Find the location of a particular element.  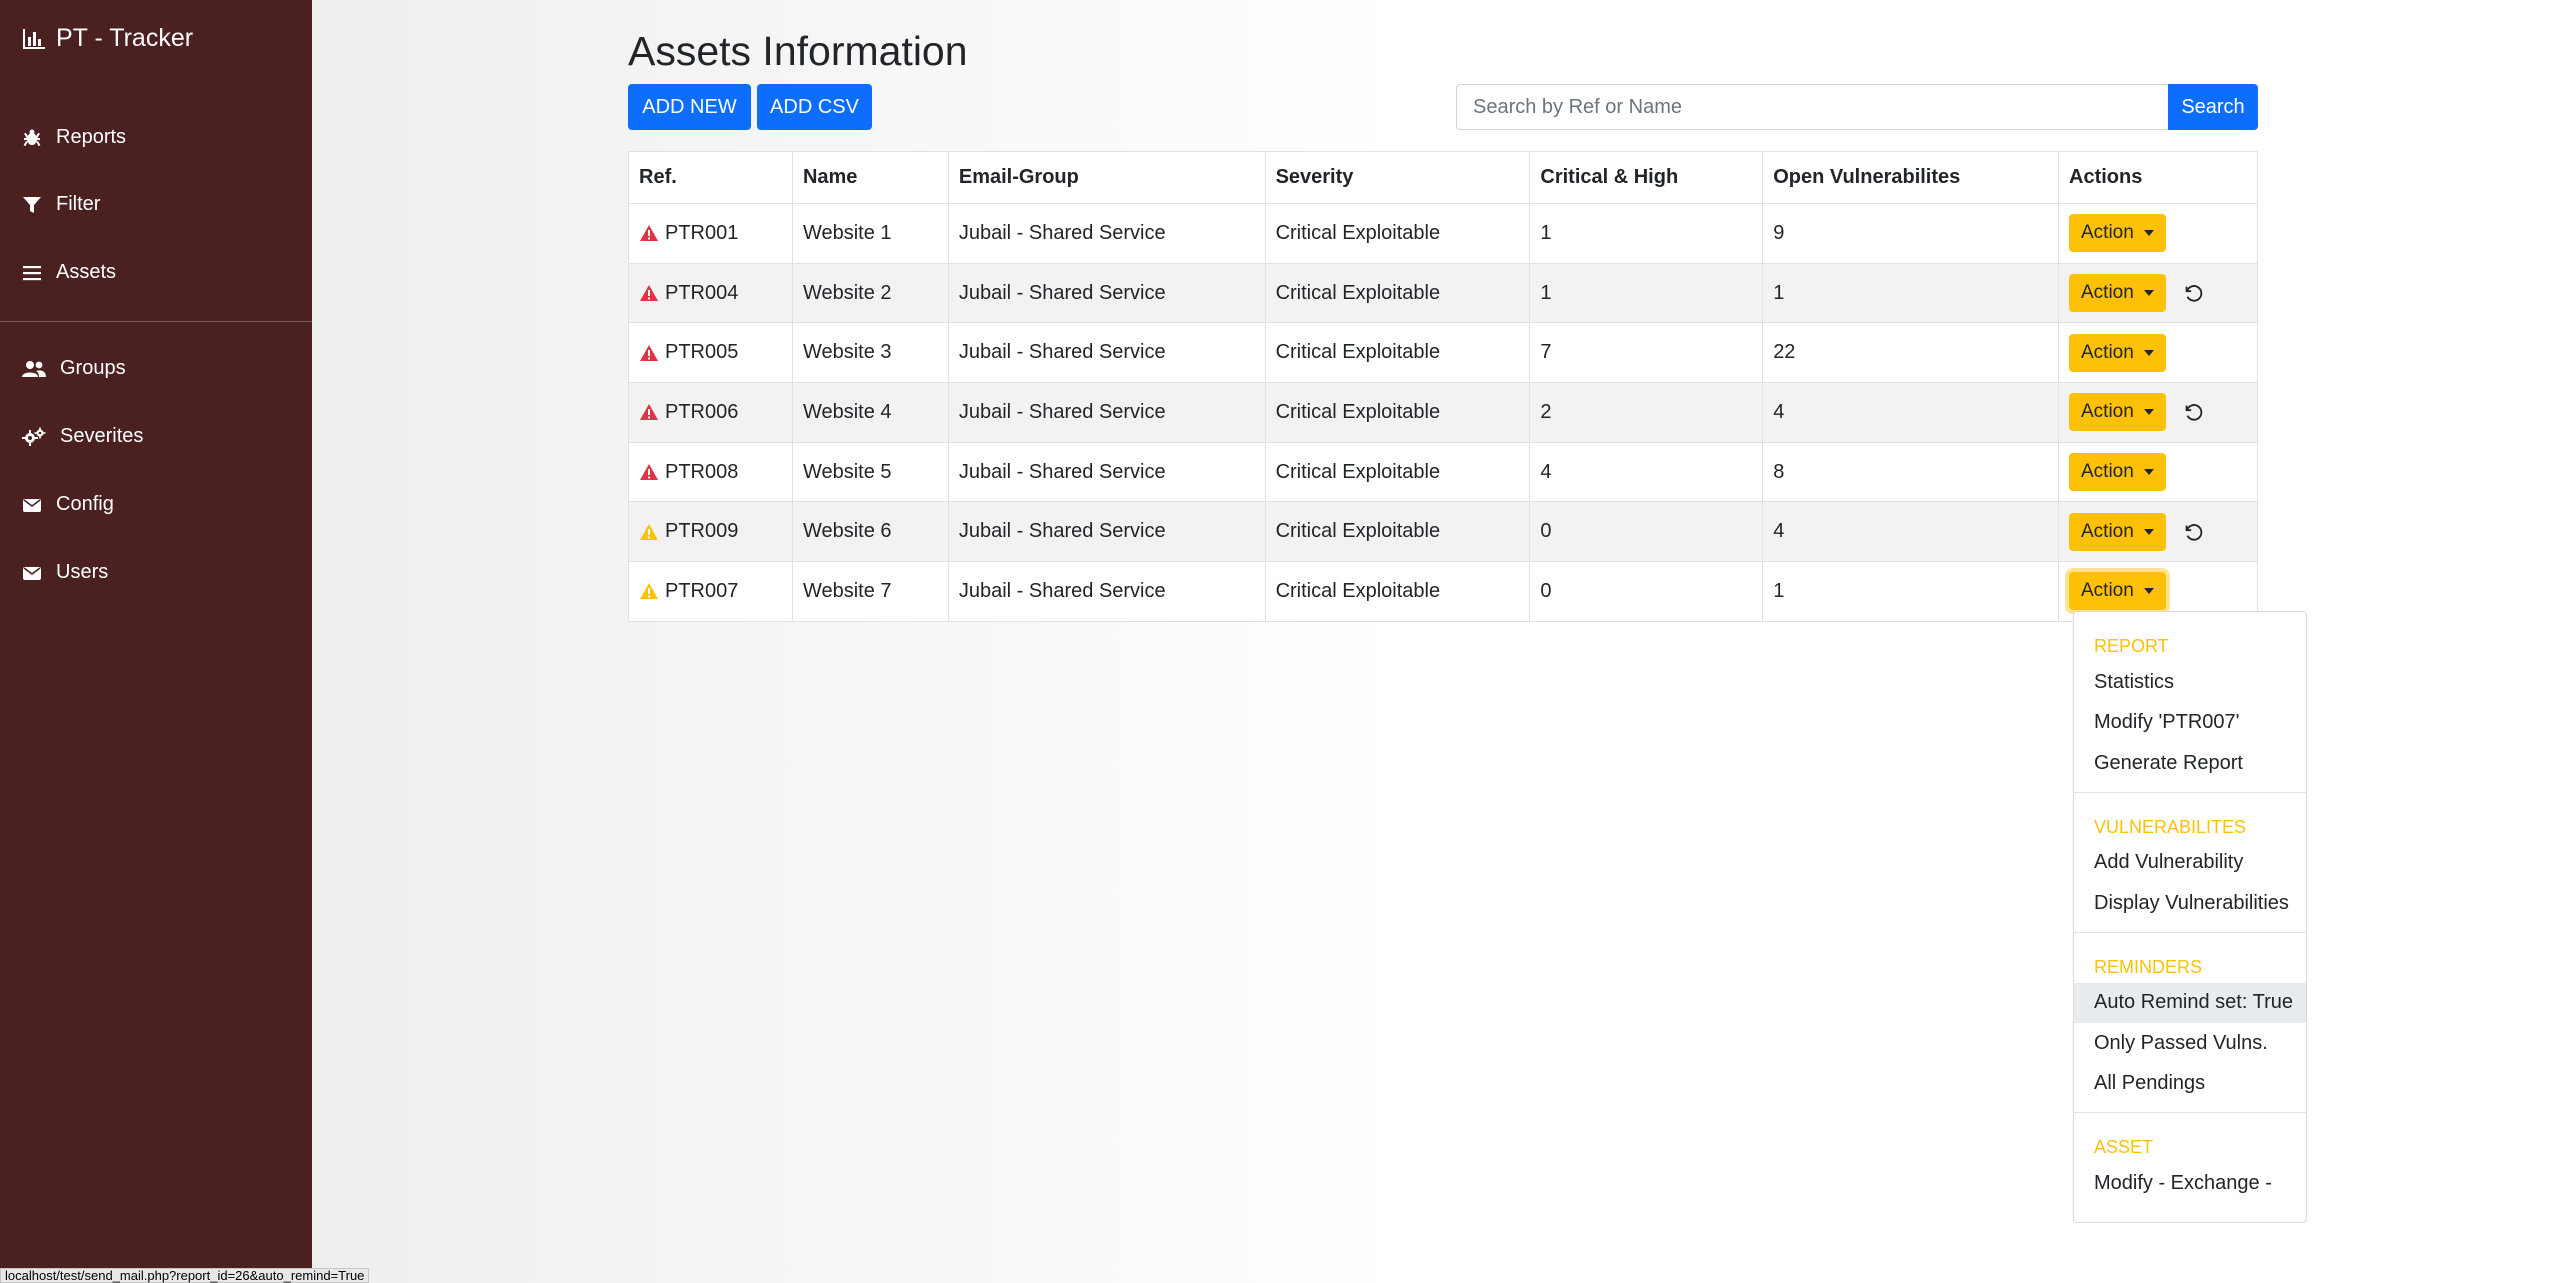

dropdown-item: Modify - Exchange - is located at coordinates (2190, 1183).